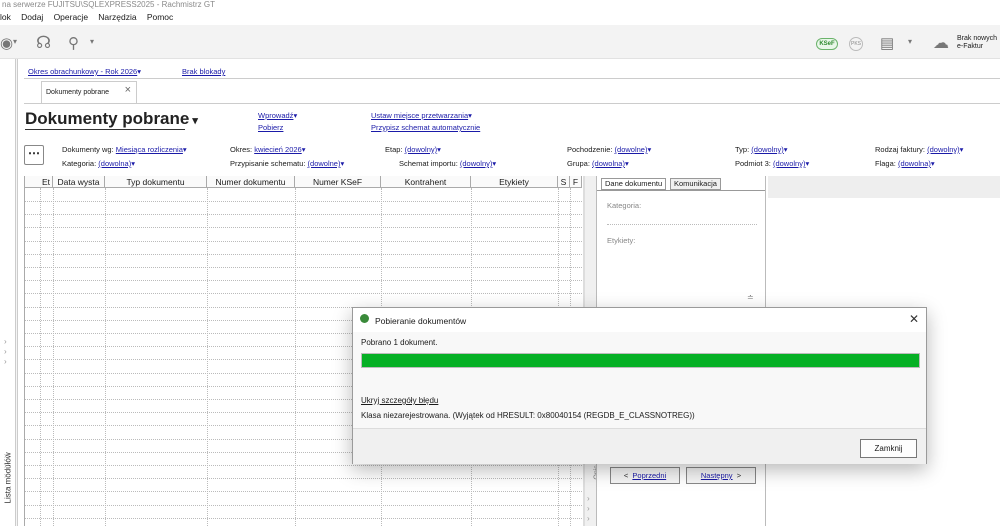 Image resolution: width=1000 pixels, height=526 pixels. I want to click on menu-item-narzedzia: Narzędzia, so click(117, 17).